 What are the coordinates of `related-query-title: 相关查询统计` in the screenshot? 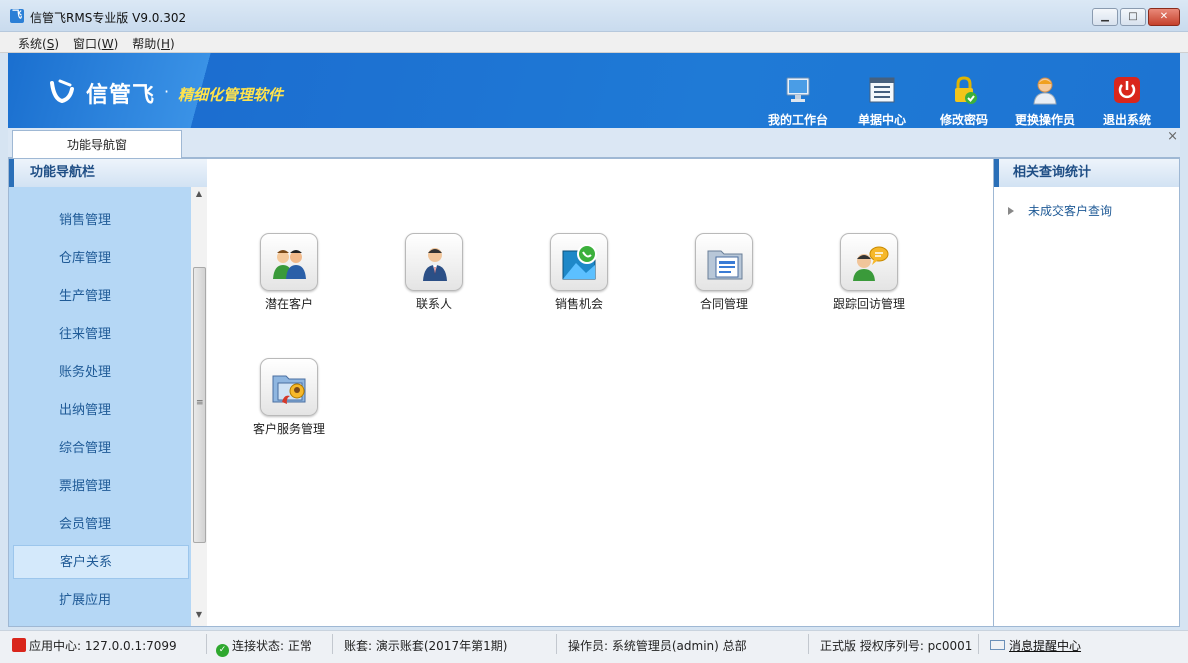 It's located at (1086, 173).